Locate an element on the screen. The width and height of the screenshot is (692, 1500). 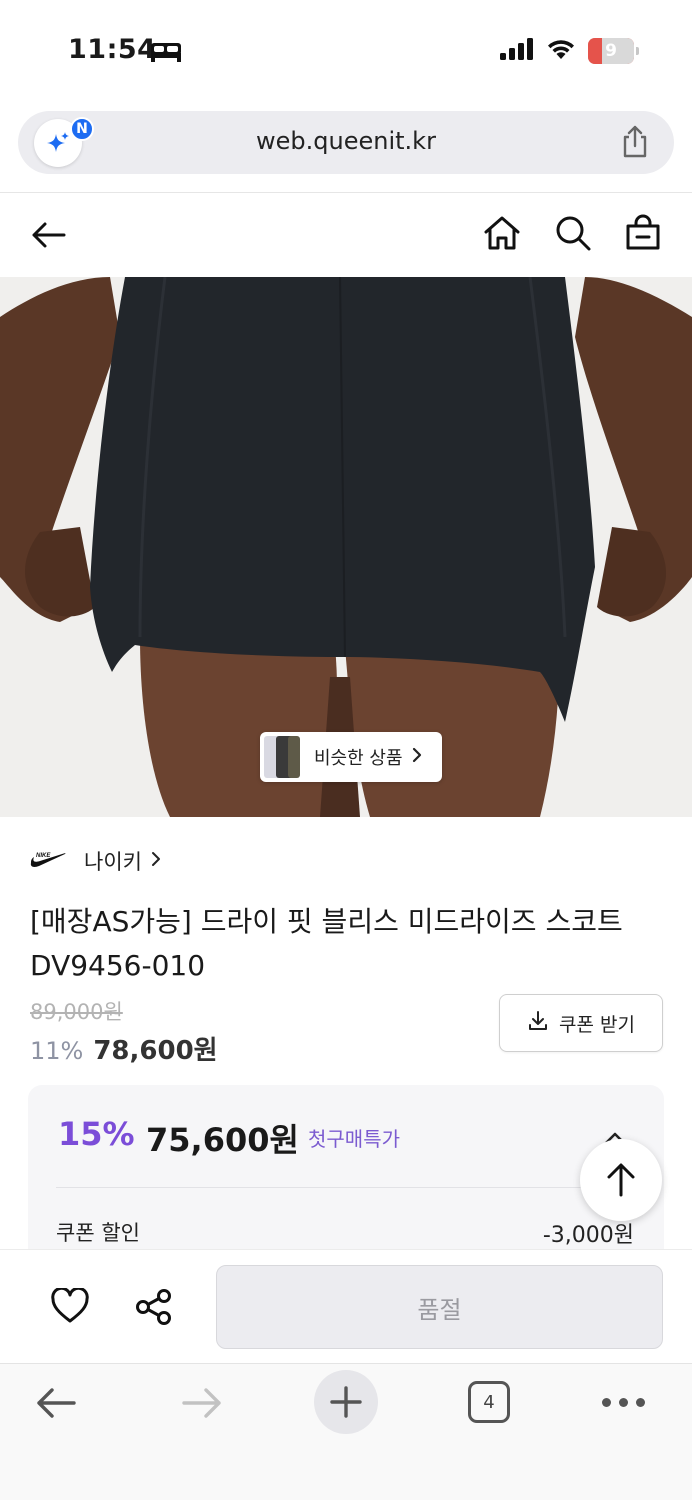
battery-level: 9 is located at coordinates (611, 51).